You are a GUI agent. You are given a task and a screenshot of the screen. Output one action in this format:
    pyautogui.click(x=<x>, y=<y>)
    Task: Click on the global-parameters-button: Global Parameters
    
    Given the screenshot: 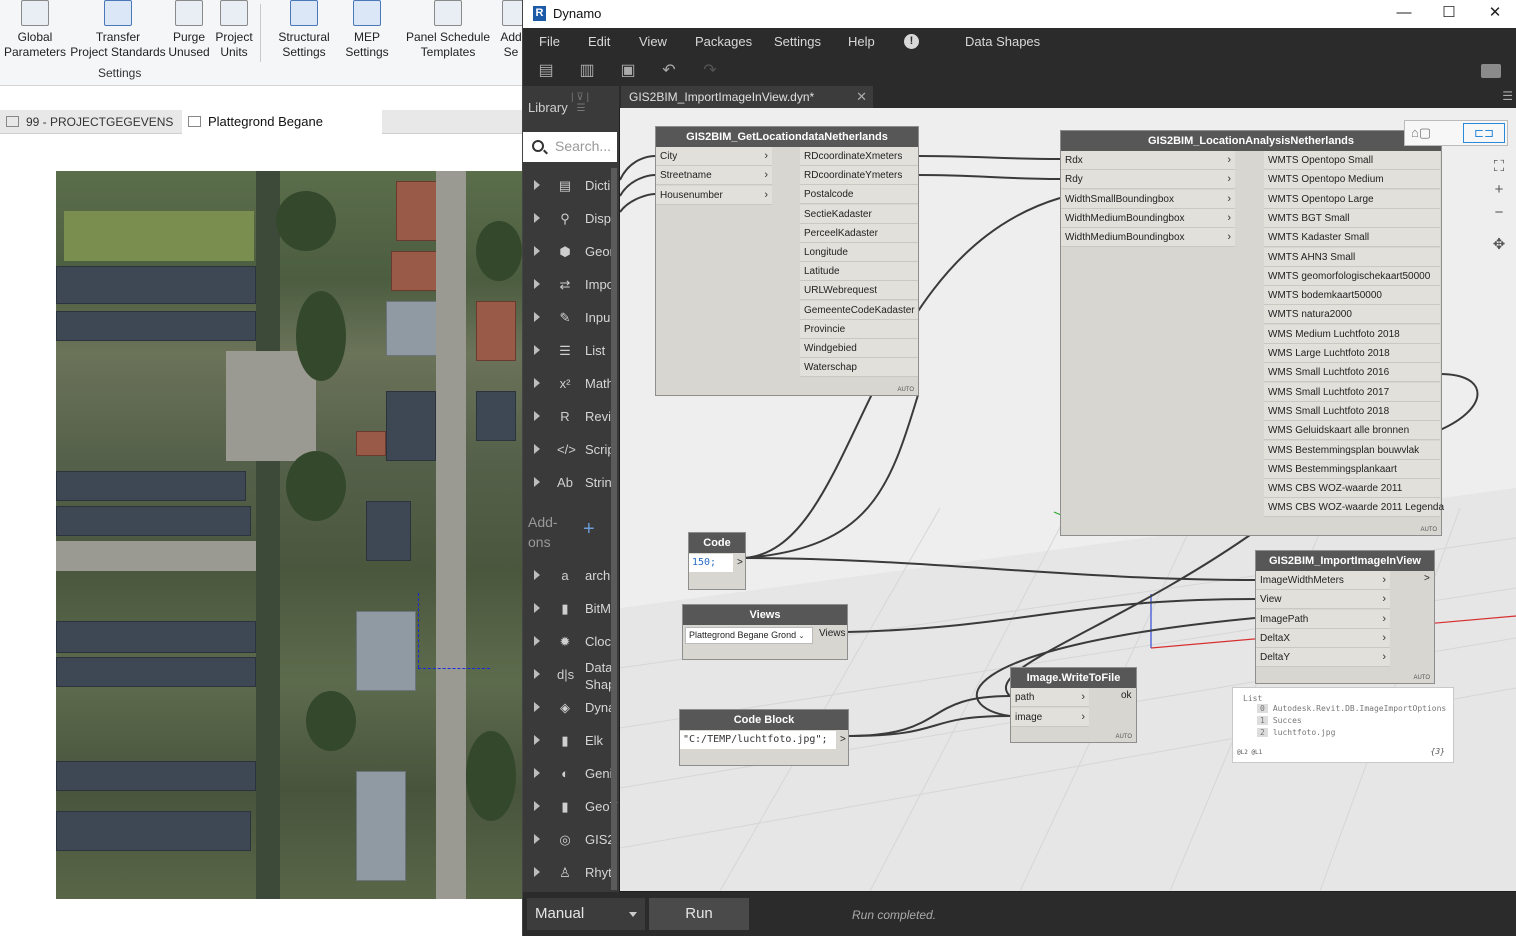 What is the action you would take?
    pyautogui.click(x=35, y=30)
    